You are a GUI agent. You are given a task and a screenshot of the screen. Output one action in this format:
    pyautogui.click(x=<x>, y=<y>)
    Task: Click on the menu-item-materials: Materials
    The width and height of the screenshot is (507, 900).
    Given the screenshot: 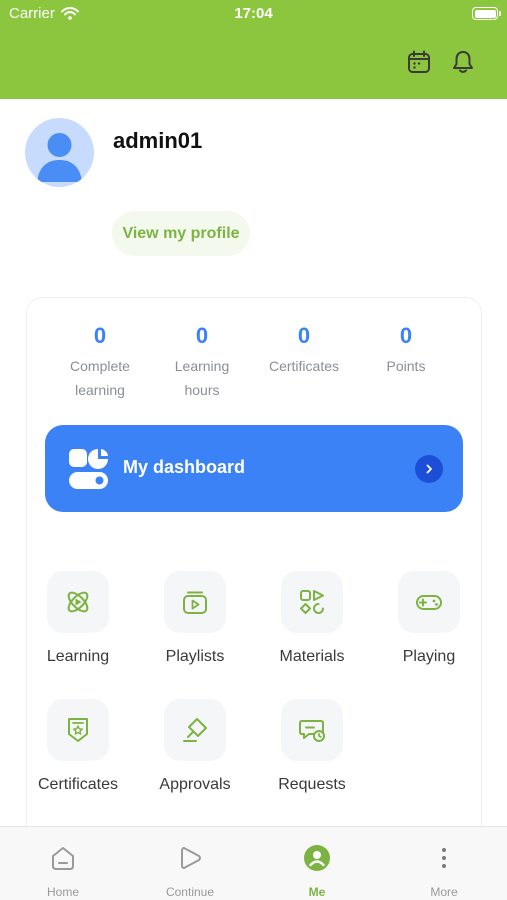 What is the action you would take?
    pyautogui.click(x=312, y=618)
    